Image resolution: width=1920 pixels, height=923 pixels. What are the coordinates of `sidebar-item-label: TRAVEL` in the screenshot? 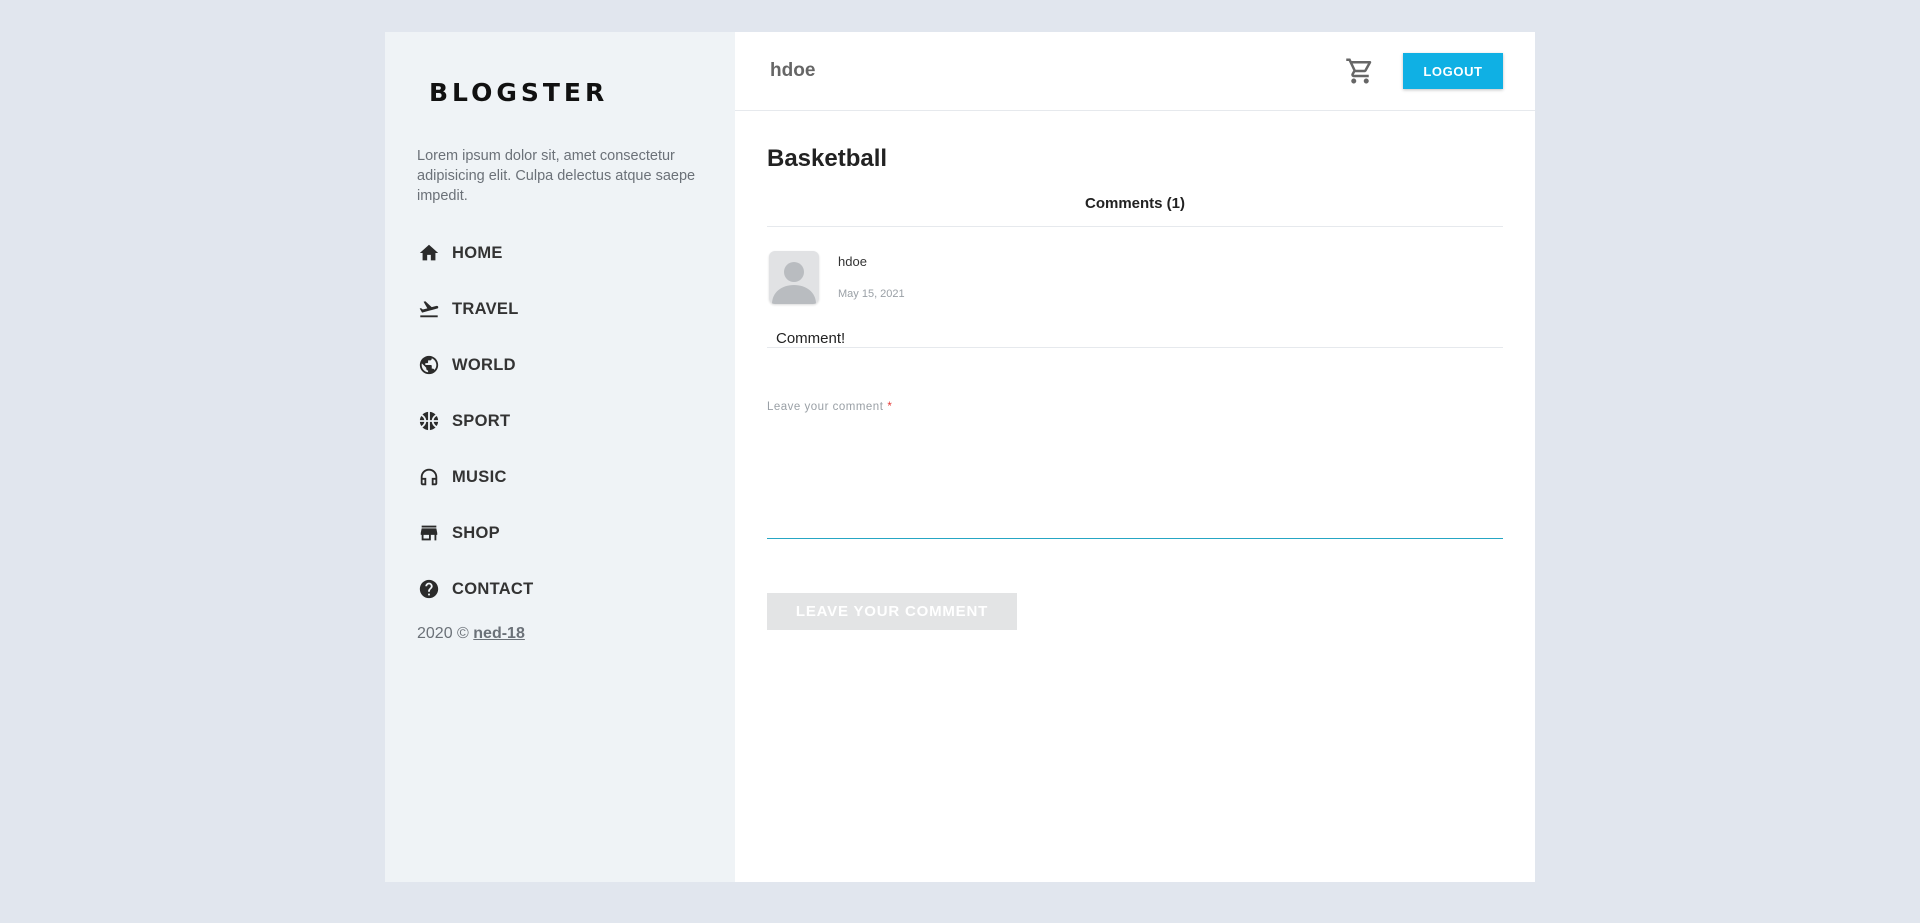 It's located at (485, 308).